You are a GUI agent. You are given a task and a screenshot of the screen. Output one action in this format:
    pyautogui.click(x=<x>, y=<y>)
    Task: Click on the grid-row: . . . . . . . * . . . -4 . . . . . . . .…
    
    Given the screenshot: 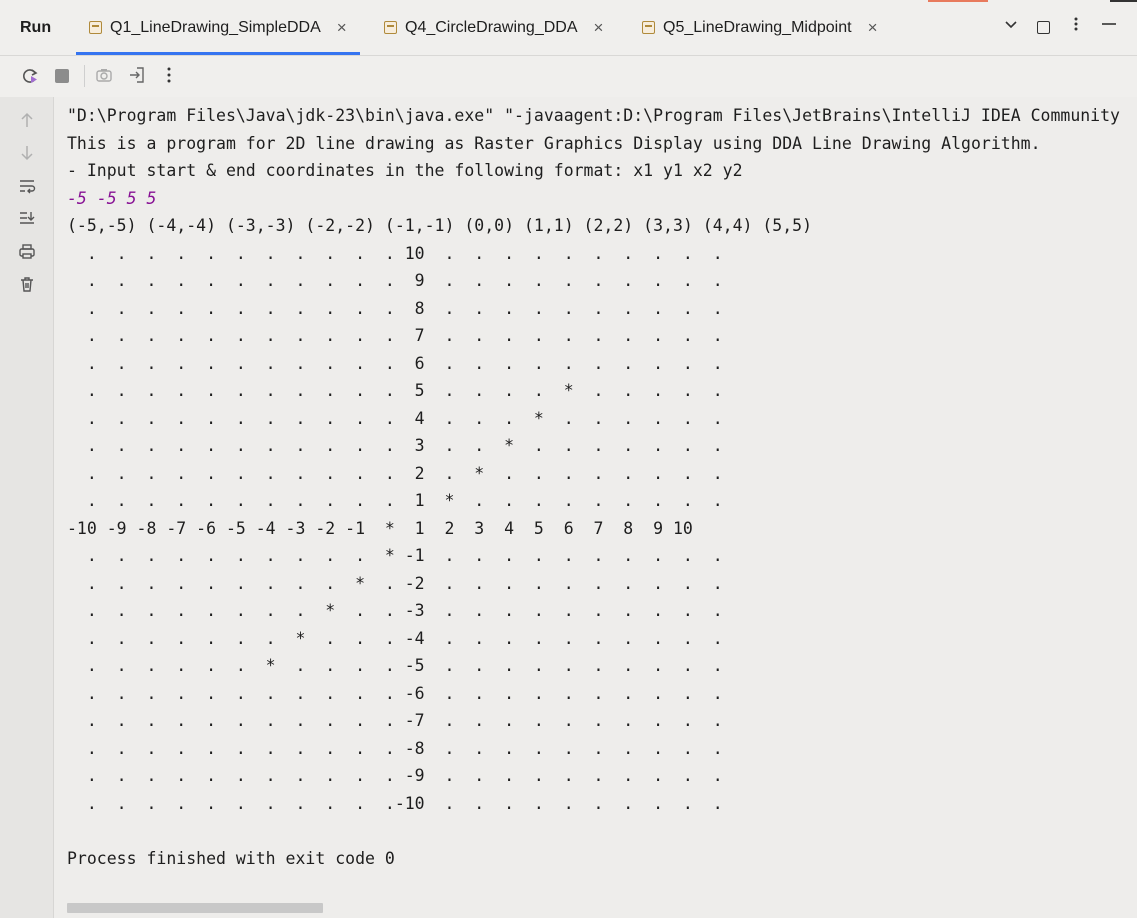 What is the action you would take?
    pyautogui.click(x=395, y=638)
    